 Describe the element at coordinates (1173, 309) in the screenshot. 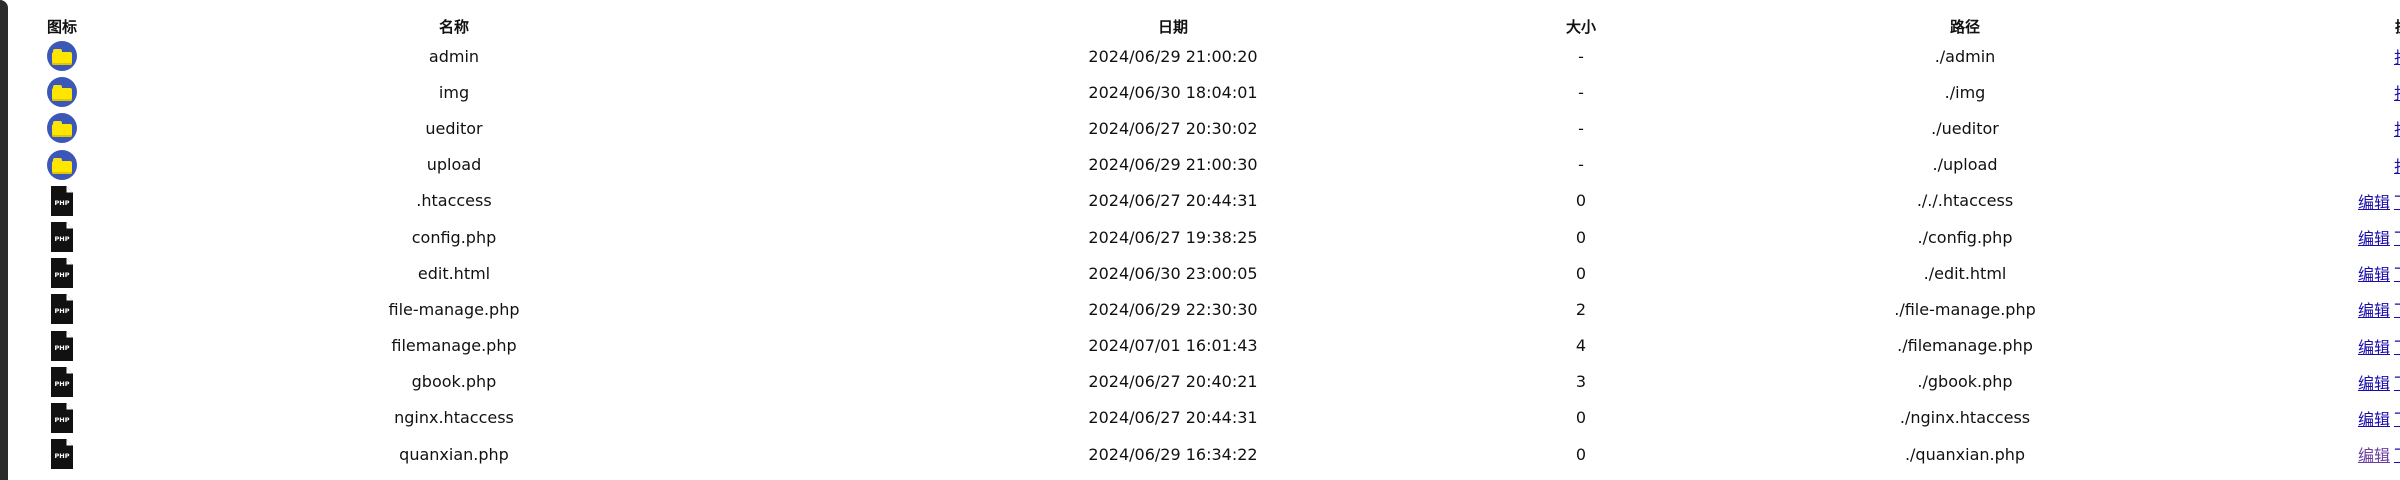

I see `date-cell: 2024/06/29 22:30:30` at that location.